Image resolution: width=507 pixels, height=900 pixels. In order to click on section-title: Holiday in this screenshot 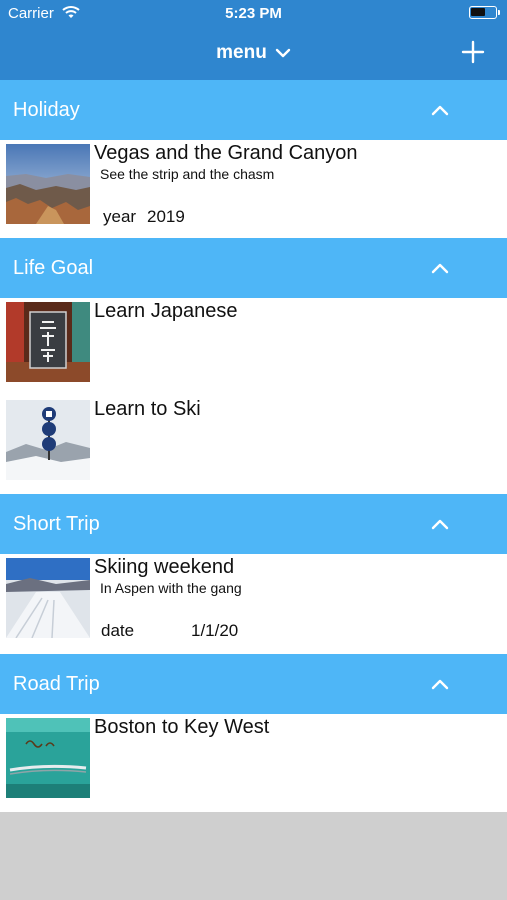, I will do `click(46, 110)`.